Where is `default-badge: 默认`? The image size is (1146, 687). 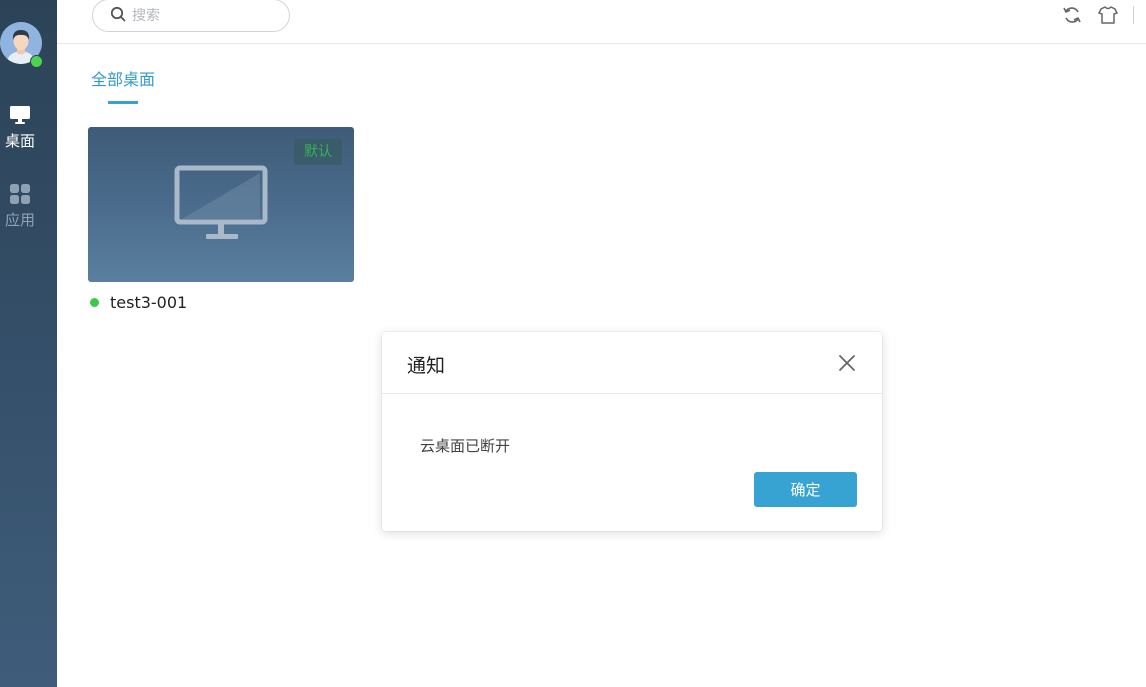
default-badge: 默认 is located at coordinates (318, 152).